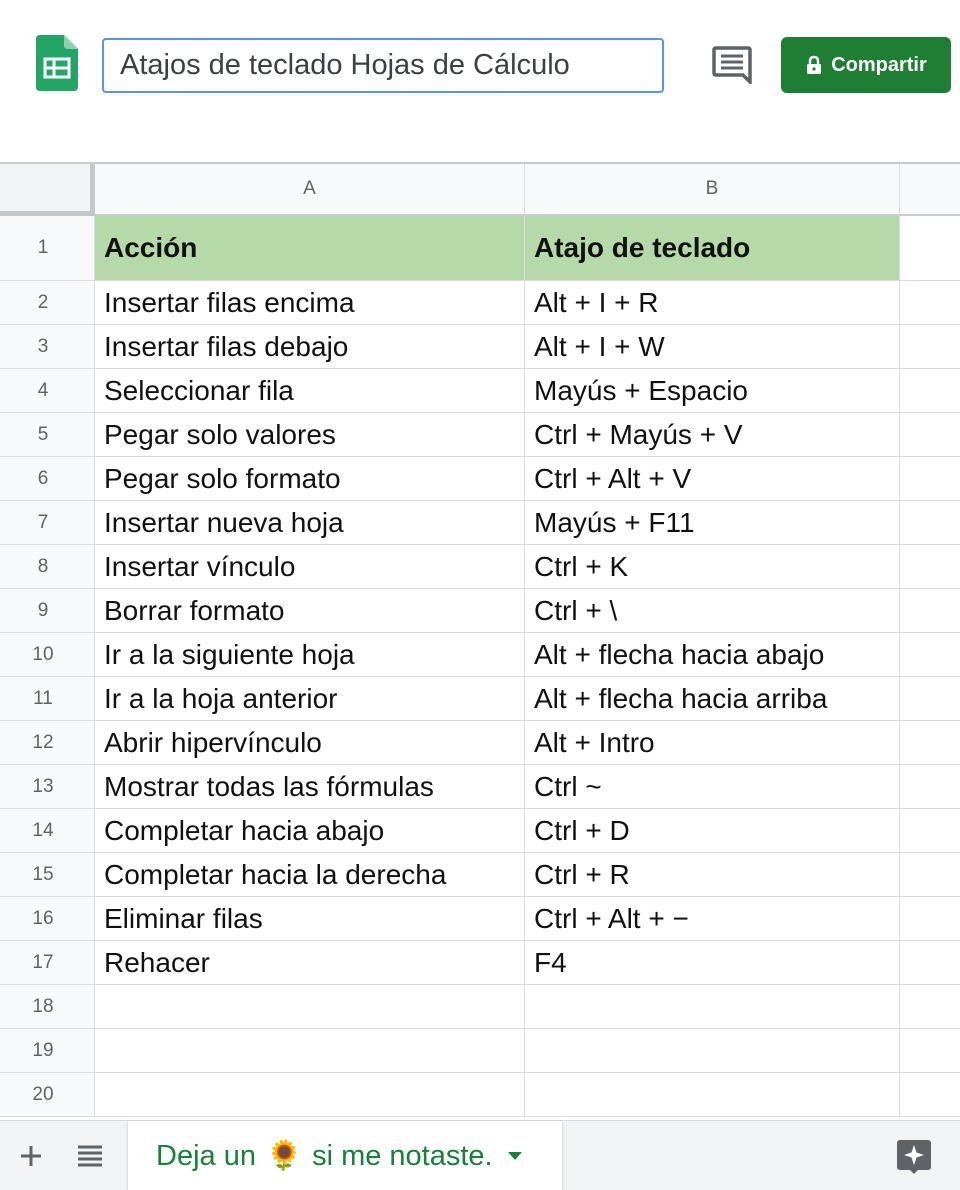 This screenshot has width=960, height=1190. I want to click on chevron-down-icon, so click(515, 1156).